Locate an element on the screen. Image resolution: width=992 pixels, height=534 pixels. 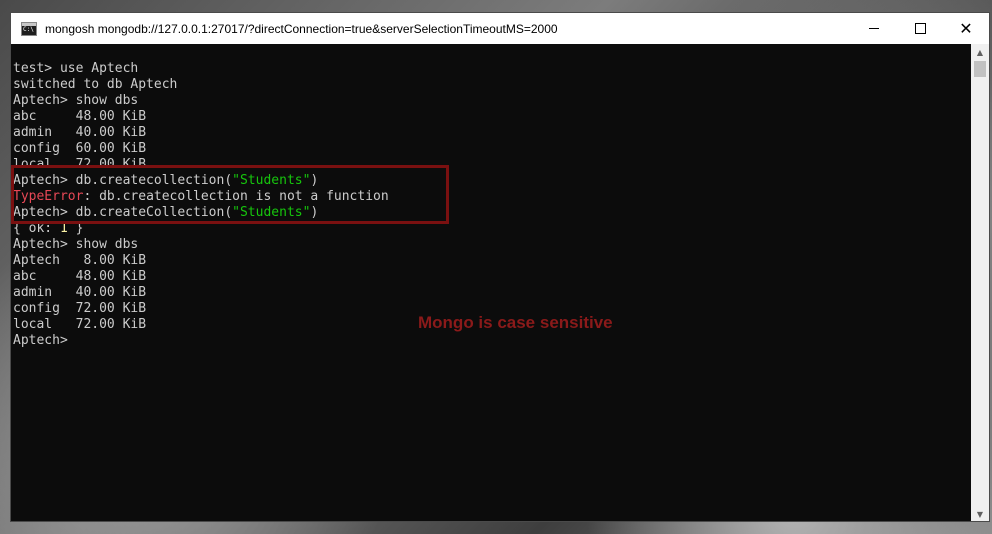
window-controls: ✕ is located at coordinates (920, 28).